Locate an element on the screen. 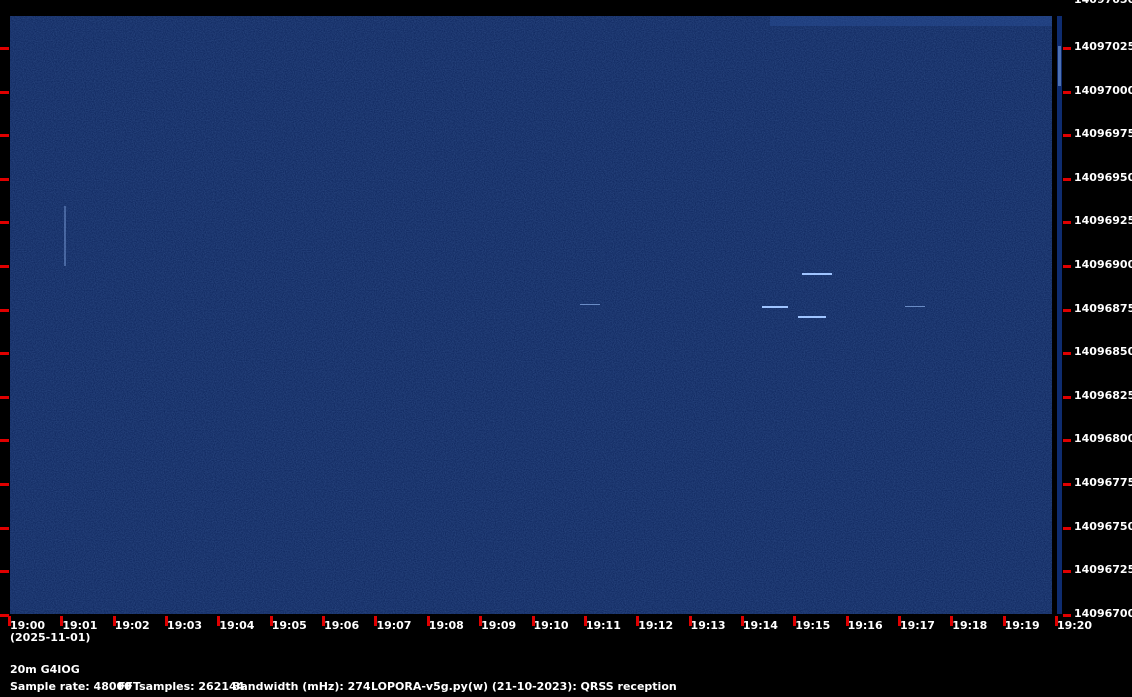 The width and height of the screenshot is (1132, 697). time-label: 19:14 is located at coordinates (760, 625).